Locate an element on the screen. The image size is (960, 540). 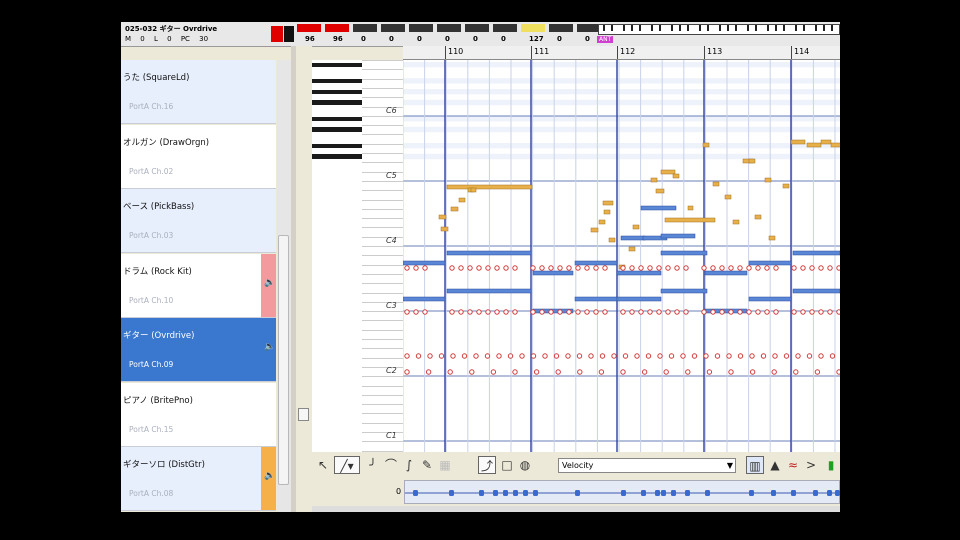
brush-icon: ✎ is located at coordinates (427, 465).